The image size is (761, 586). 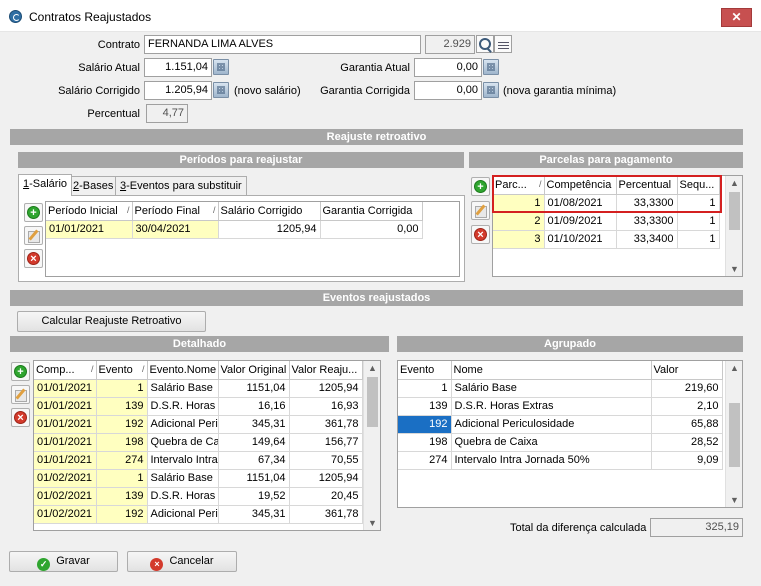 What do you see at coordinates (687, 370) in the screenshot?
I see `column-header: Valor` at bounding box center [687, 370].